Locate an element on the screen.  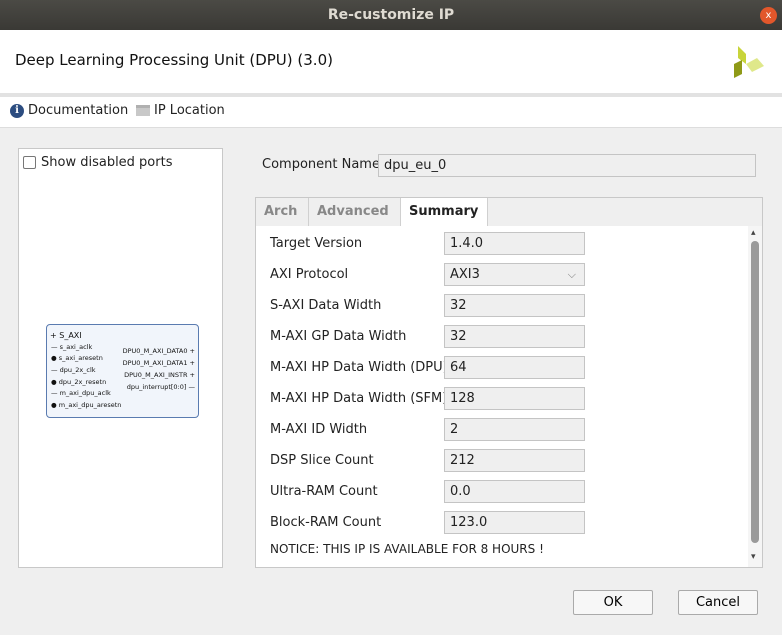
checkbox-box is located at coordinates (29, 162).